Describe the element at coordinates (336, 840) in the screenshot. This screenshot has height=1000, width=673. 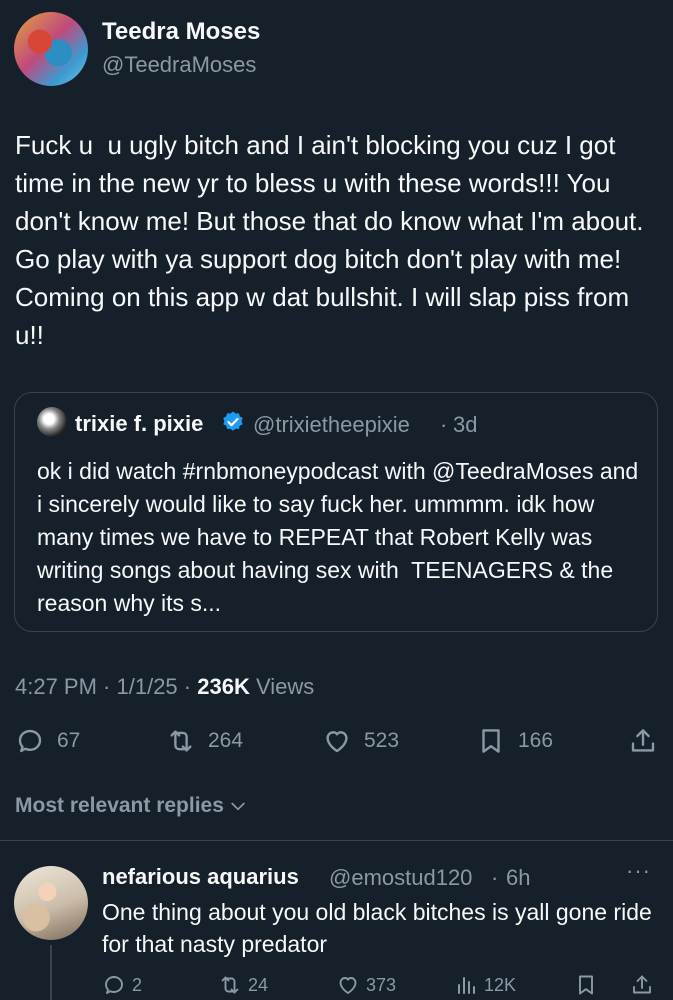
I see `divider` at that location.